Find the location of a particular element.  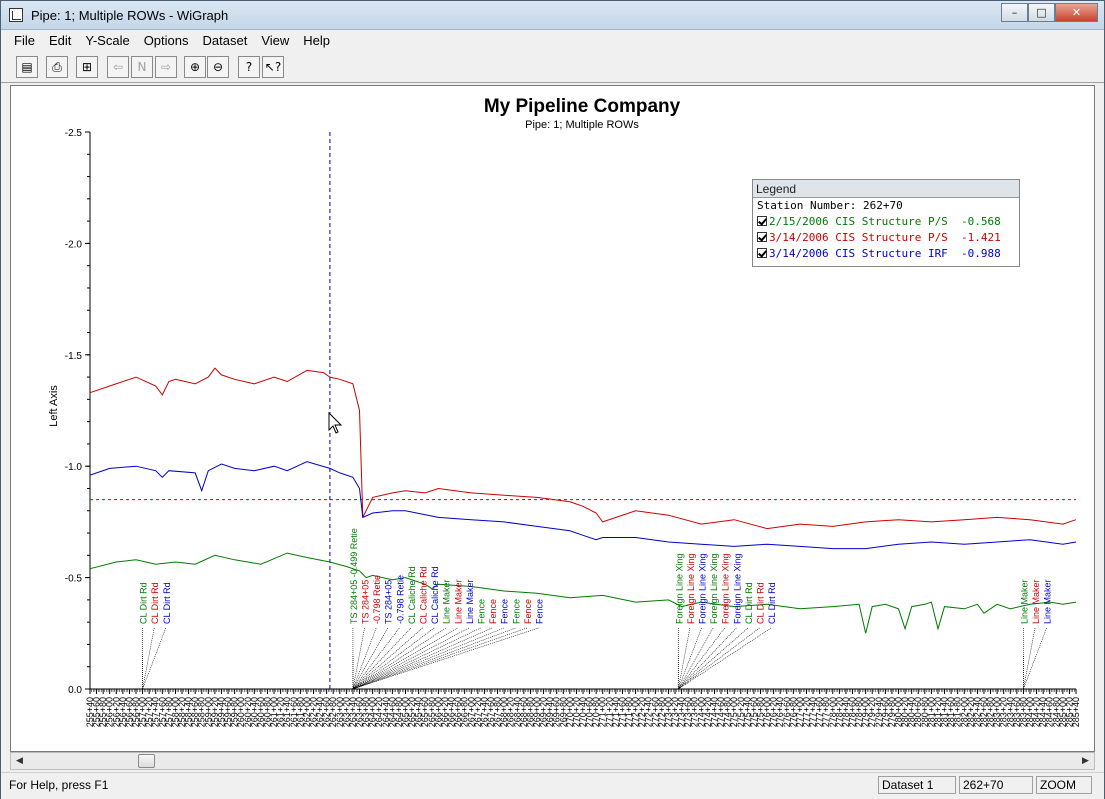

legend-entry-label: 3/14/2006 CIS Structure IRF -0.988 is located at coordinates (885, 253).